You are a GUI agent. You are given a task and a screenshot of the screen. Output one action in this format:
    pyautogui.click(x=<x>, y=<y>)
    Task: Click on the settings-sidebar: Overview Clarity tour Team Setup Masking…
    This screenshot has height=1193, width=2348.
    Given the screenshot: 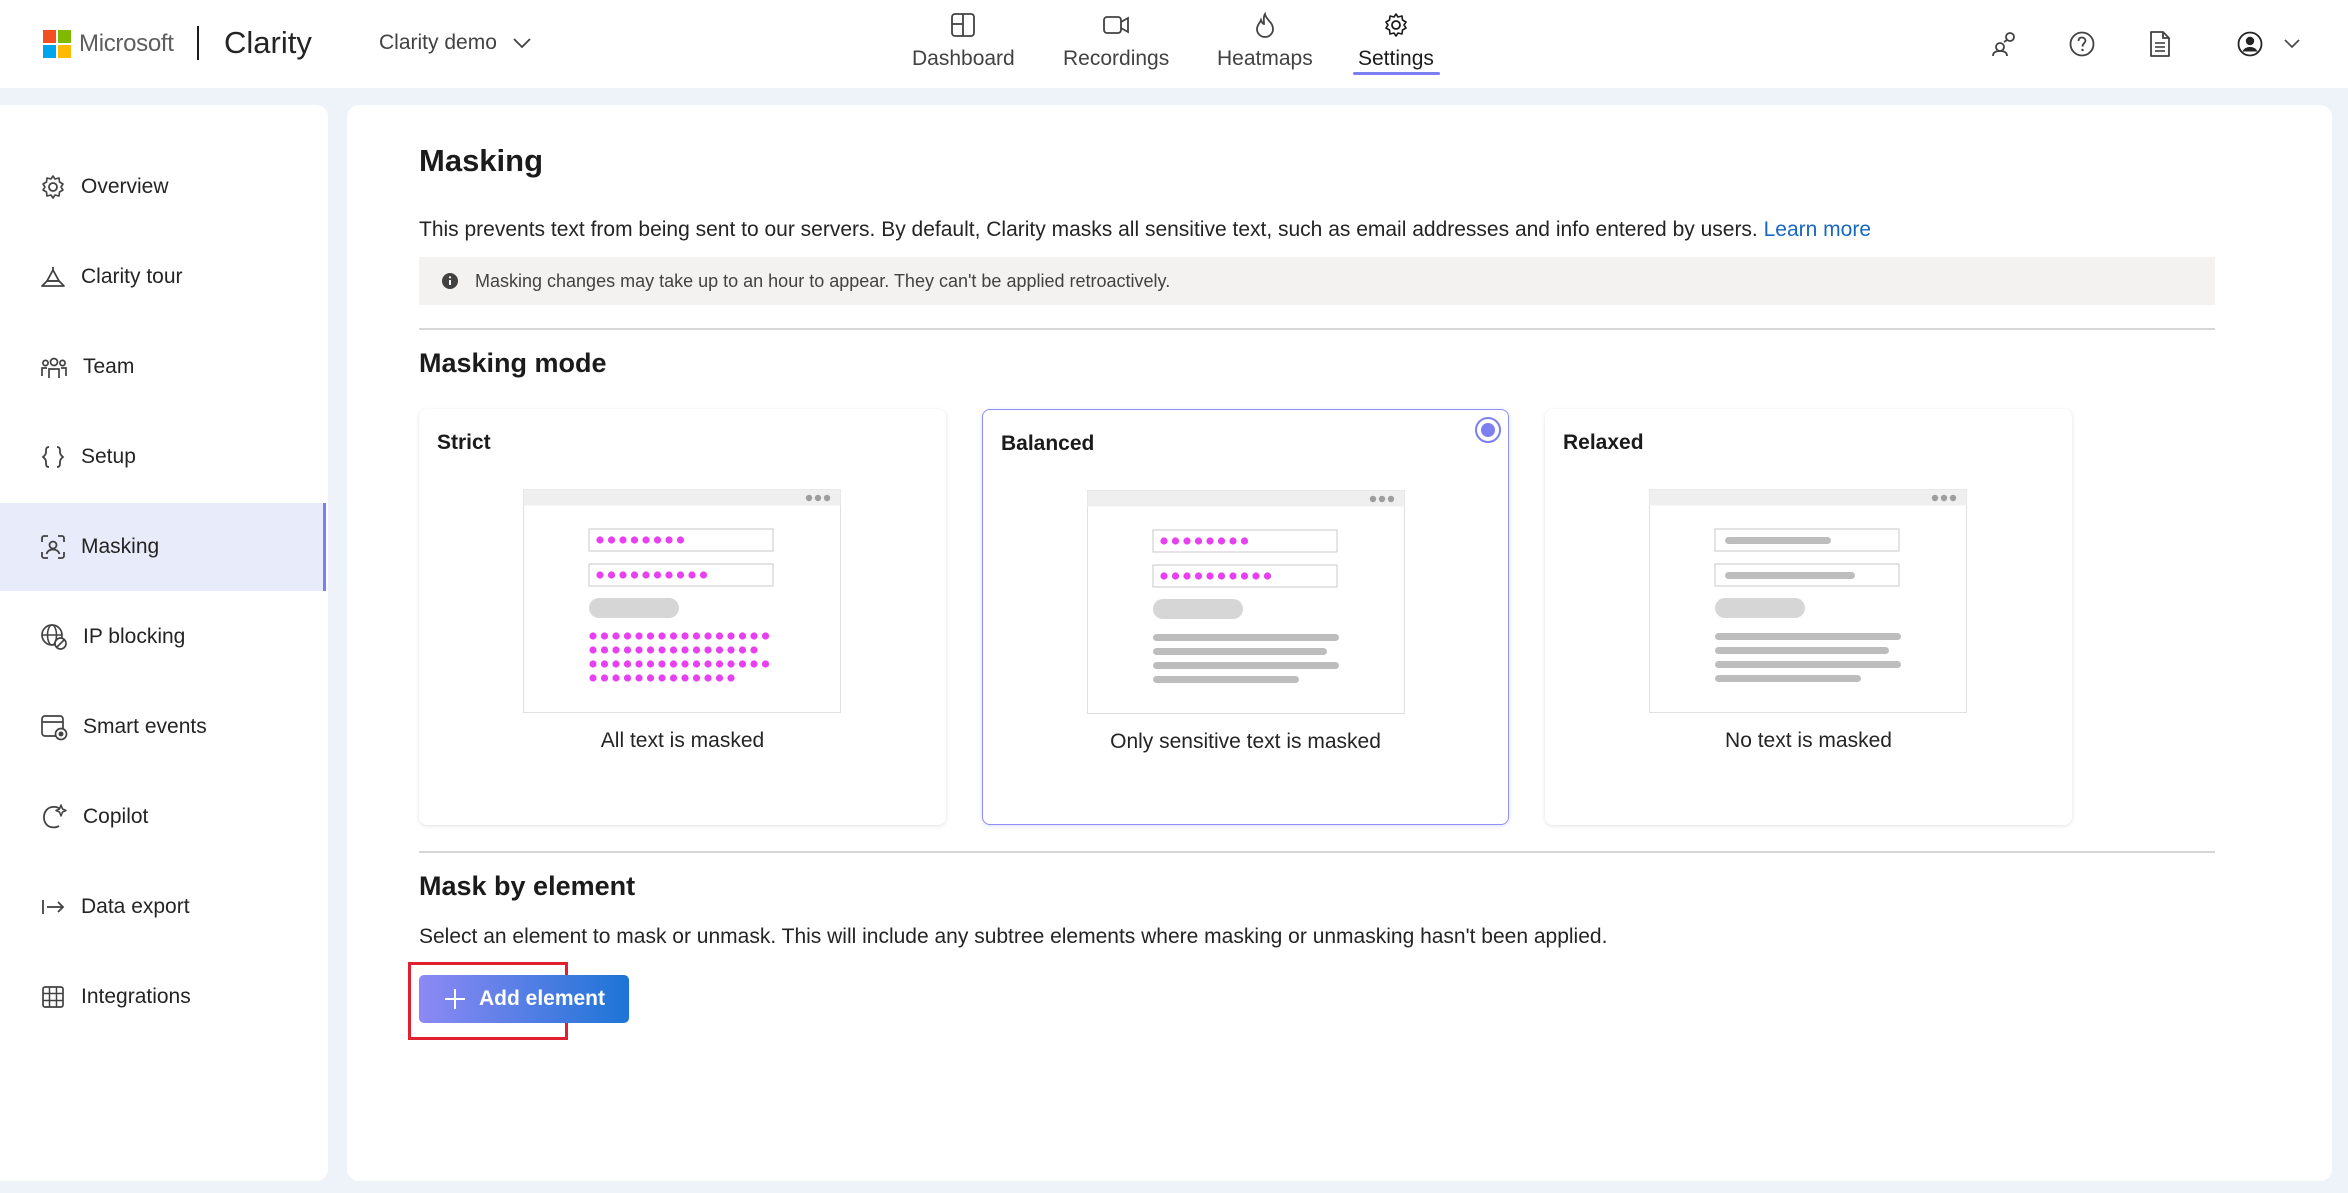 What is the action you would take?
    pyautogui.click(x=164, y=643)
    